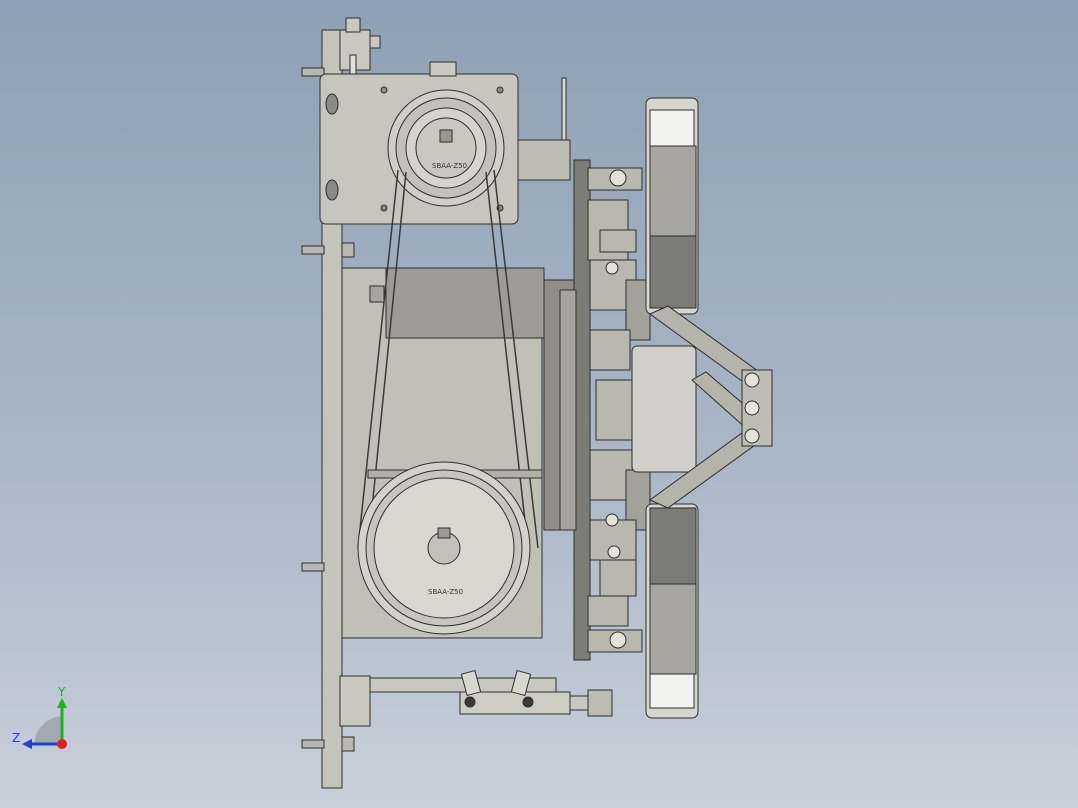  What do you see at coordinates (444, 548) in the screenshot?
I see `lower-pulley` at bounding box center [444, 548].